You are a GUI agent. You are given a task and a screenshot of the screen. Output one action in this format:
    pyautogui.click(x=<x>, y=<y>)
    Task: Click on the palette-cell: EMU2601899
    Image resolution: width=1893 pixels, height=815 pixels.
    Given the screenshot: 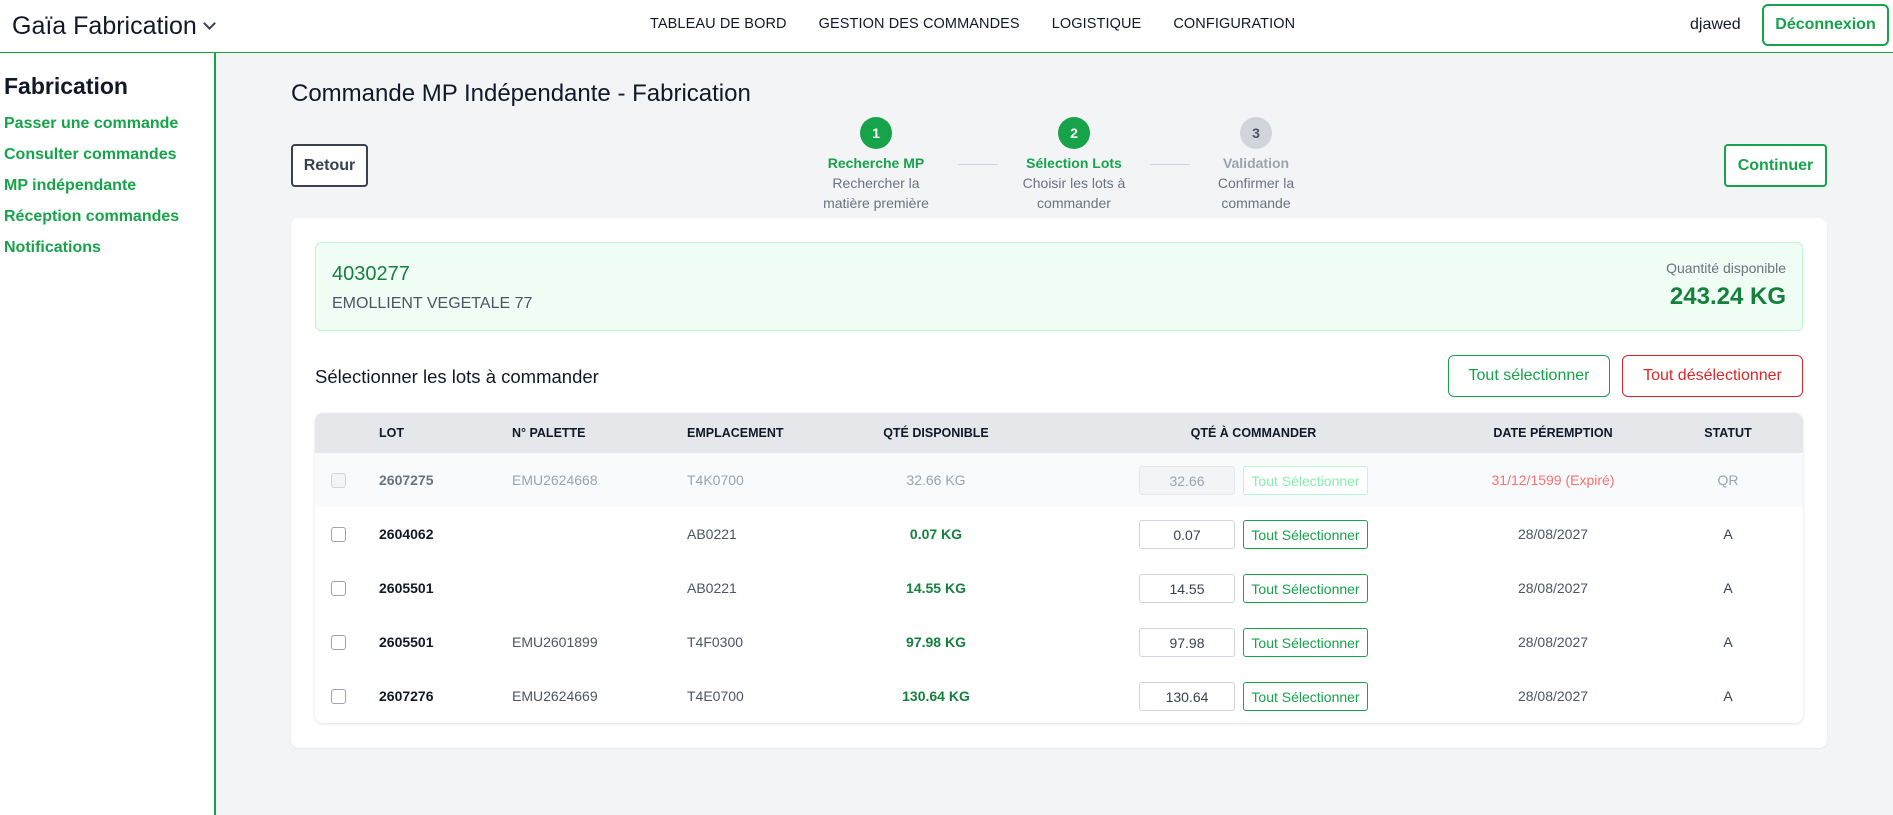 What is the action you would take?
    pyautogui.click(x=555, y=642)
    